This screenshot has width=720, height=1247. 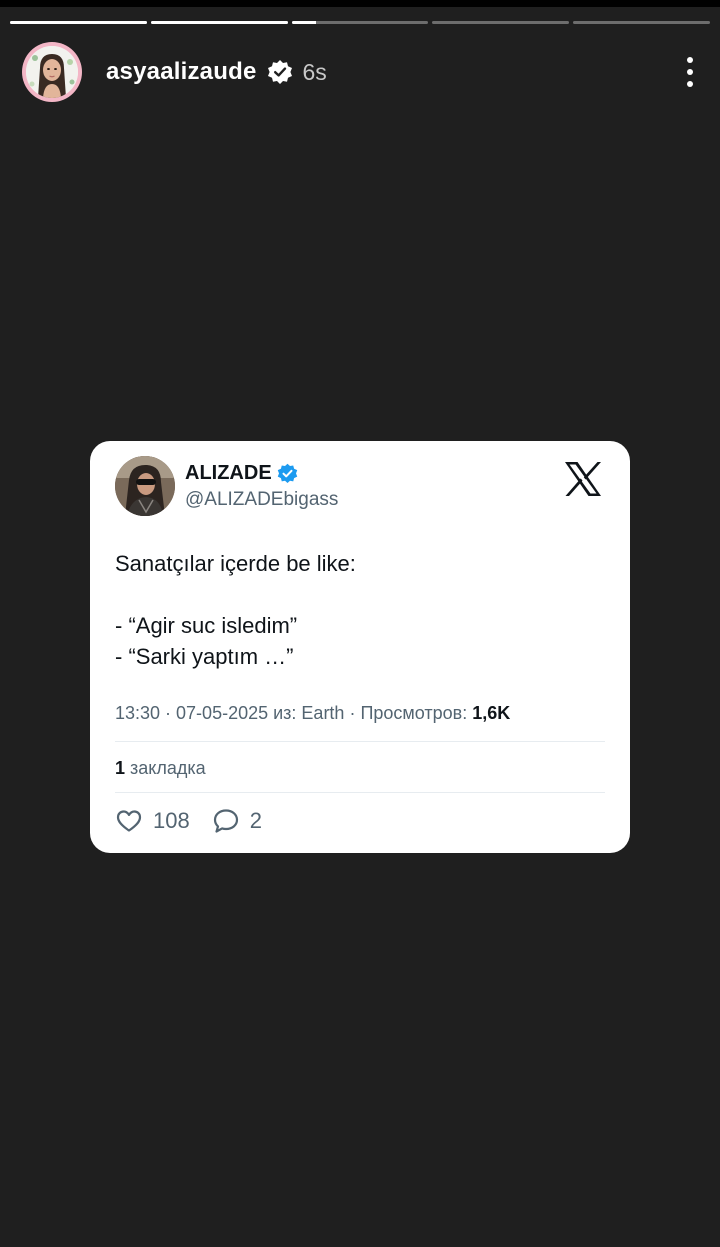 I want to click on tweet-views: 1,6K, so click(x=491, y=713).